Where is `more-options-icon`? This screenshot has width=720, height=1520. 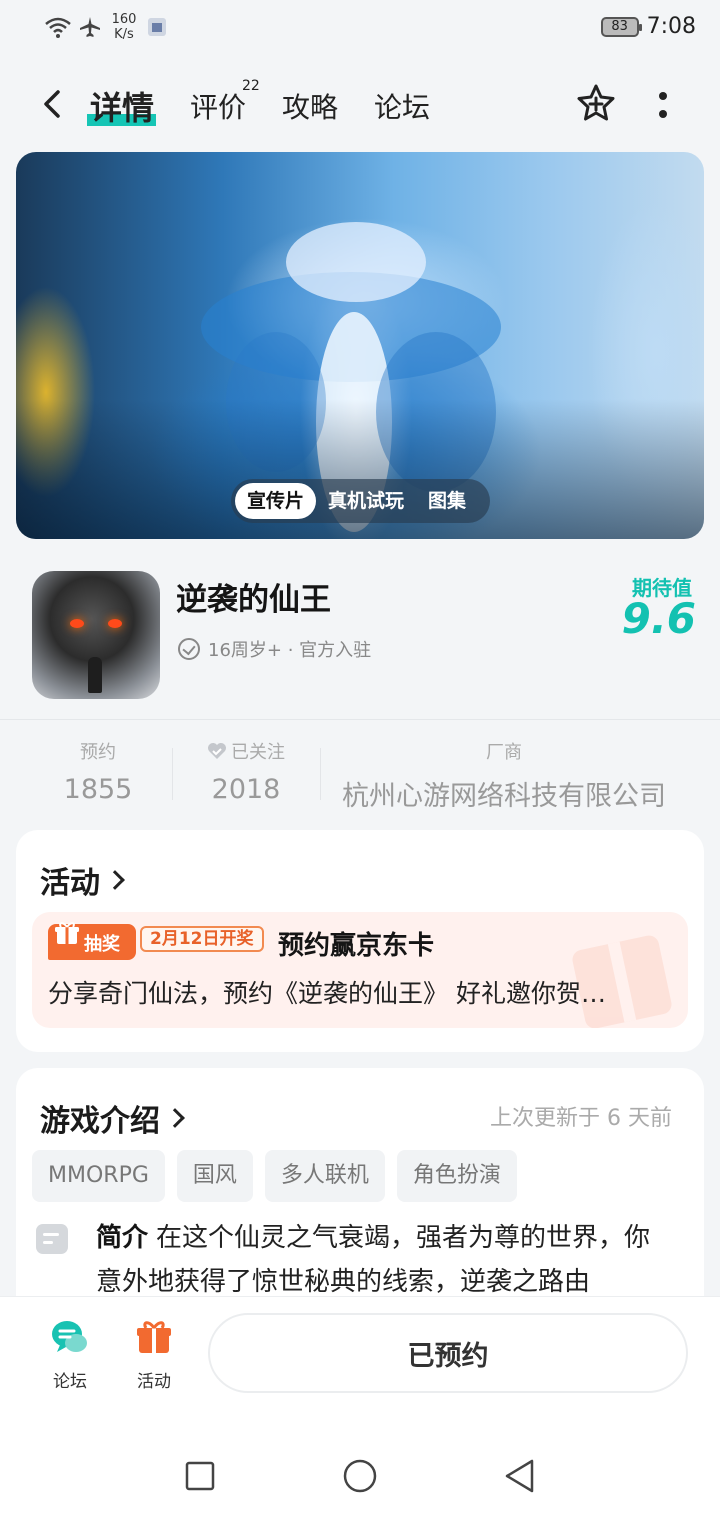 more-options-icon is located at coordinates (663, 105).